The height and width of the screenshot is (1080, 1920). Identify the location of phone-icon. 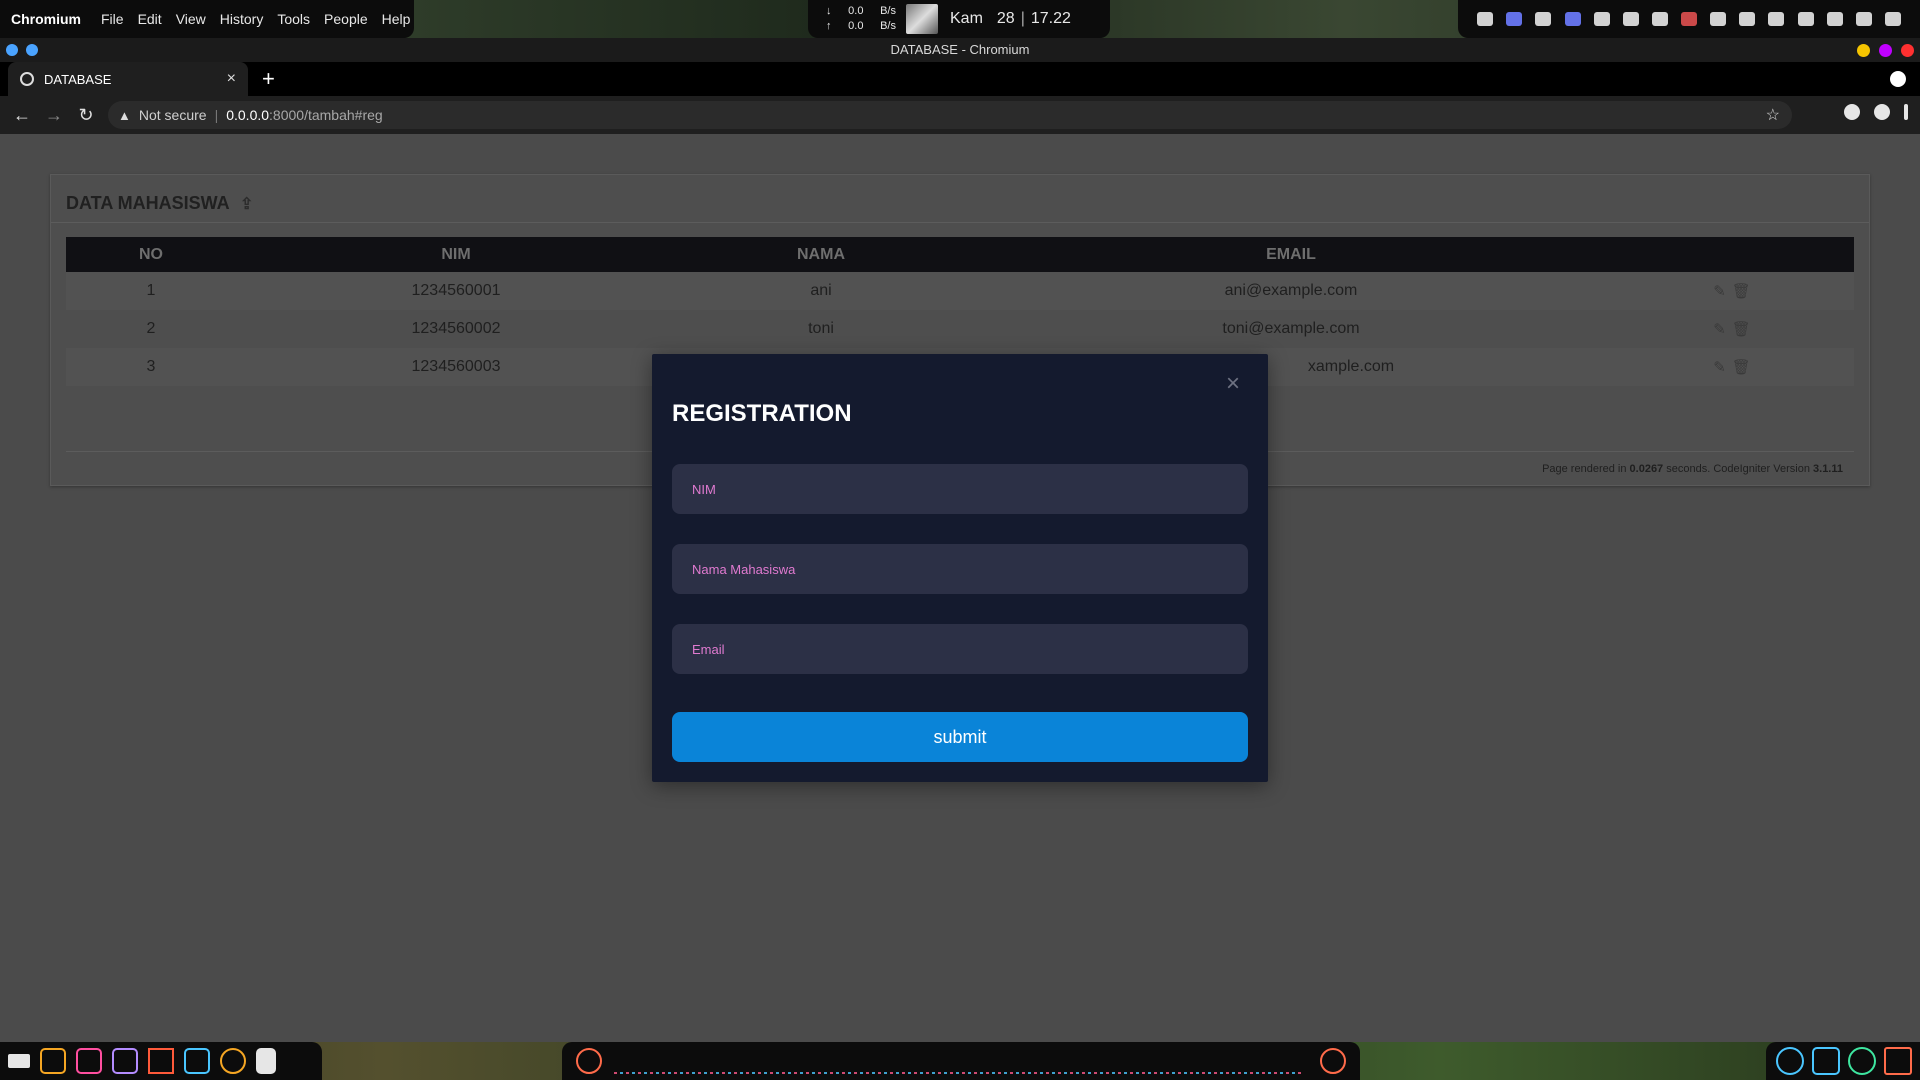
(1776, 19).